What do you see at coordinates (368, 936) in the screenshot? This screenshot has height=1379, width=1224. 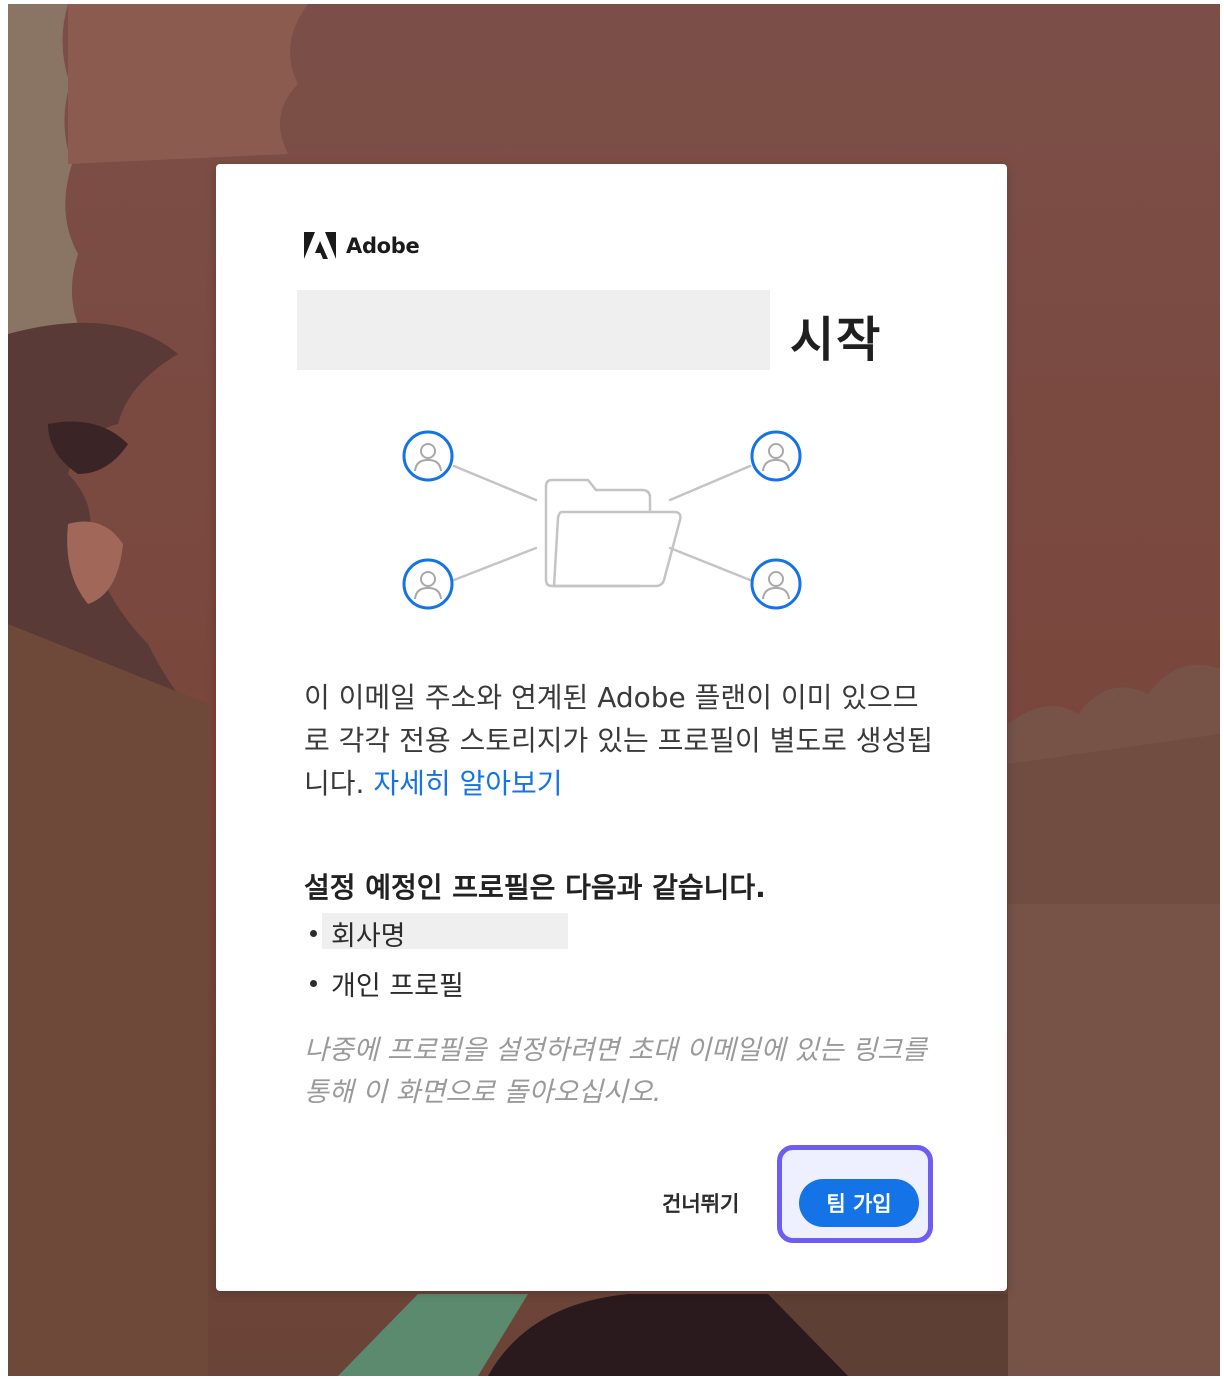 I see `profile-label: 회사명` at bounding box center [368, 936].